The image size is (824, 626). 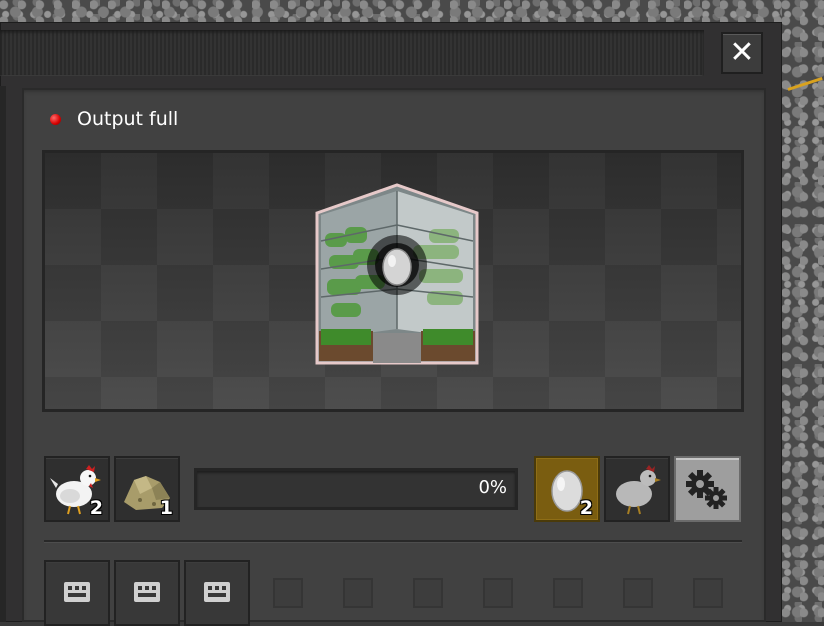 What do you see at coordinates (803, 311) in the screenshot?
I see `world-background-right` at bounding box center [803, 311].